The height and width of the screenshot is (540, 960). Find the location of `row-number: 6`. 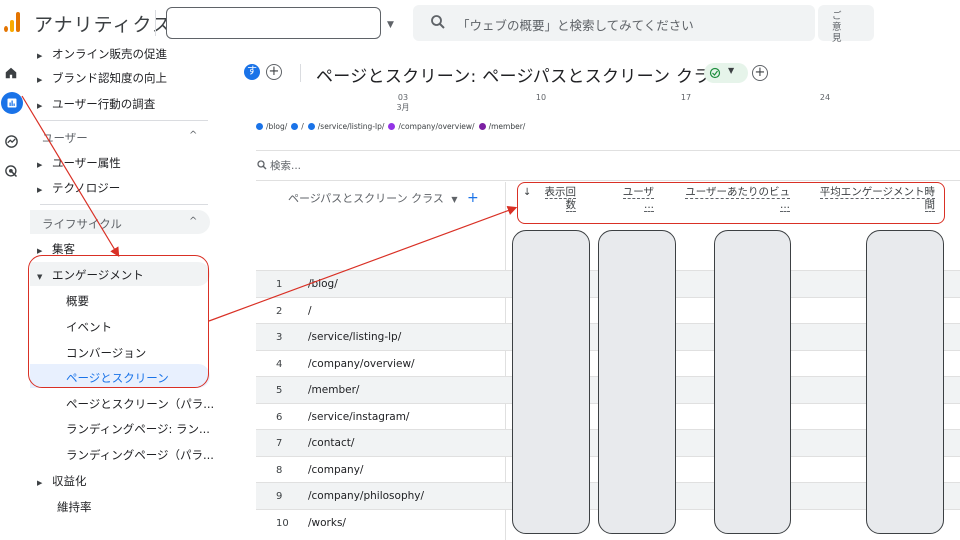

row-number: 6 is located at coordinates (279, 417).